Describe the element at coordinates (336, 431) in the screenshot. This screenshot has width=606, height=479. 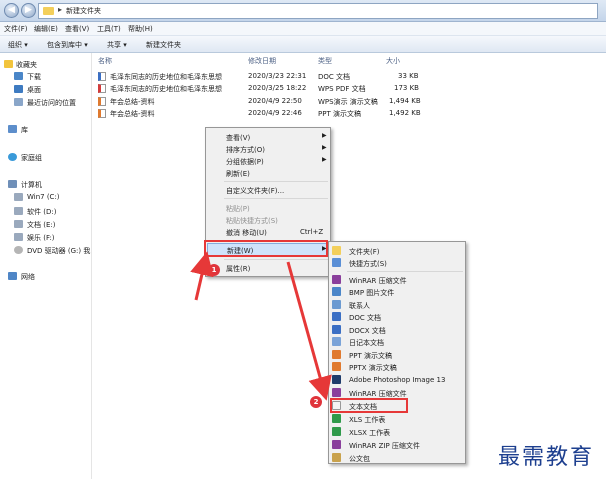
I see `xlsx-icon` at that location.